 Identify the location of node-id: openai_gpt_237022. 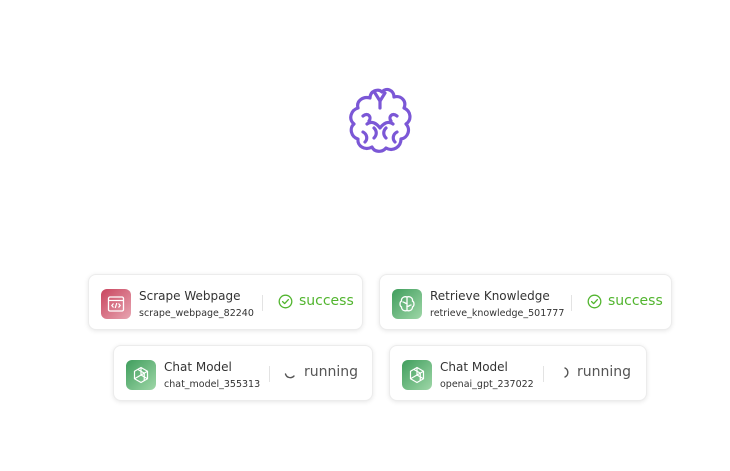
(487, 384).